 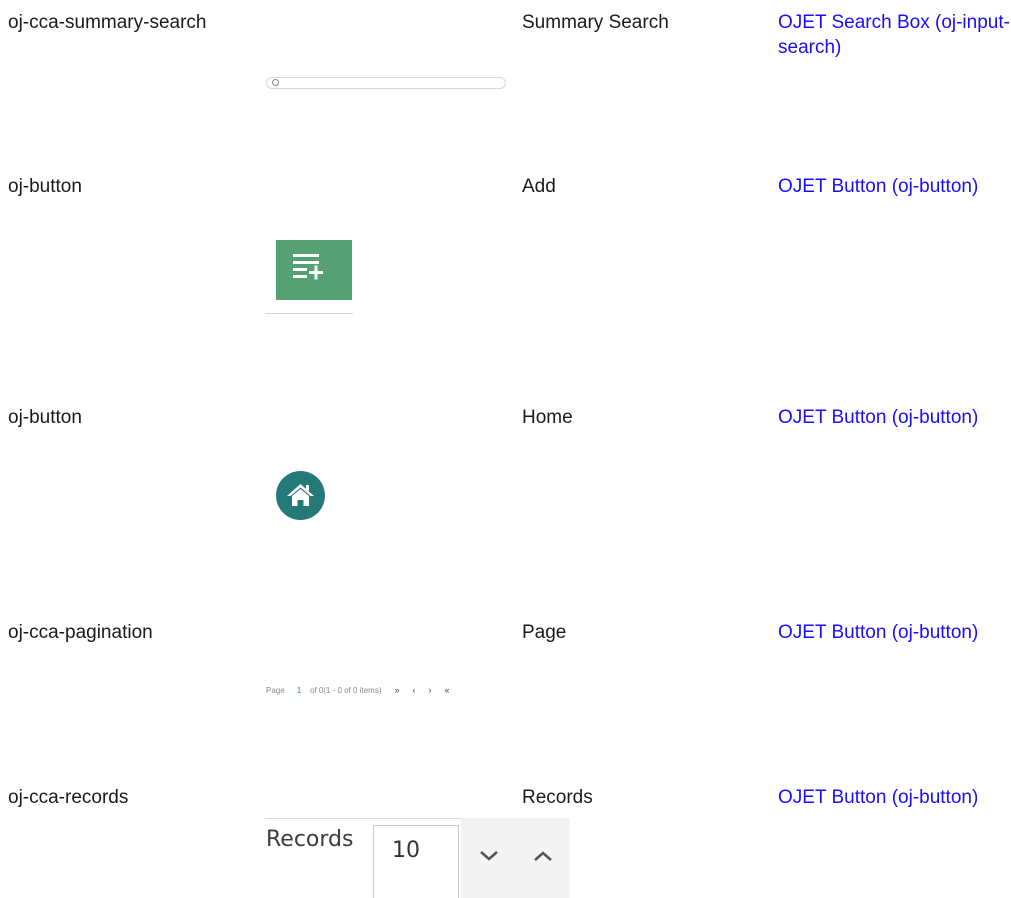 I want to click on pagination-prev-button: ‹, so click(x=414, y=690).